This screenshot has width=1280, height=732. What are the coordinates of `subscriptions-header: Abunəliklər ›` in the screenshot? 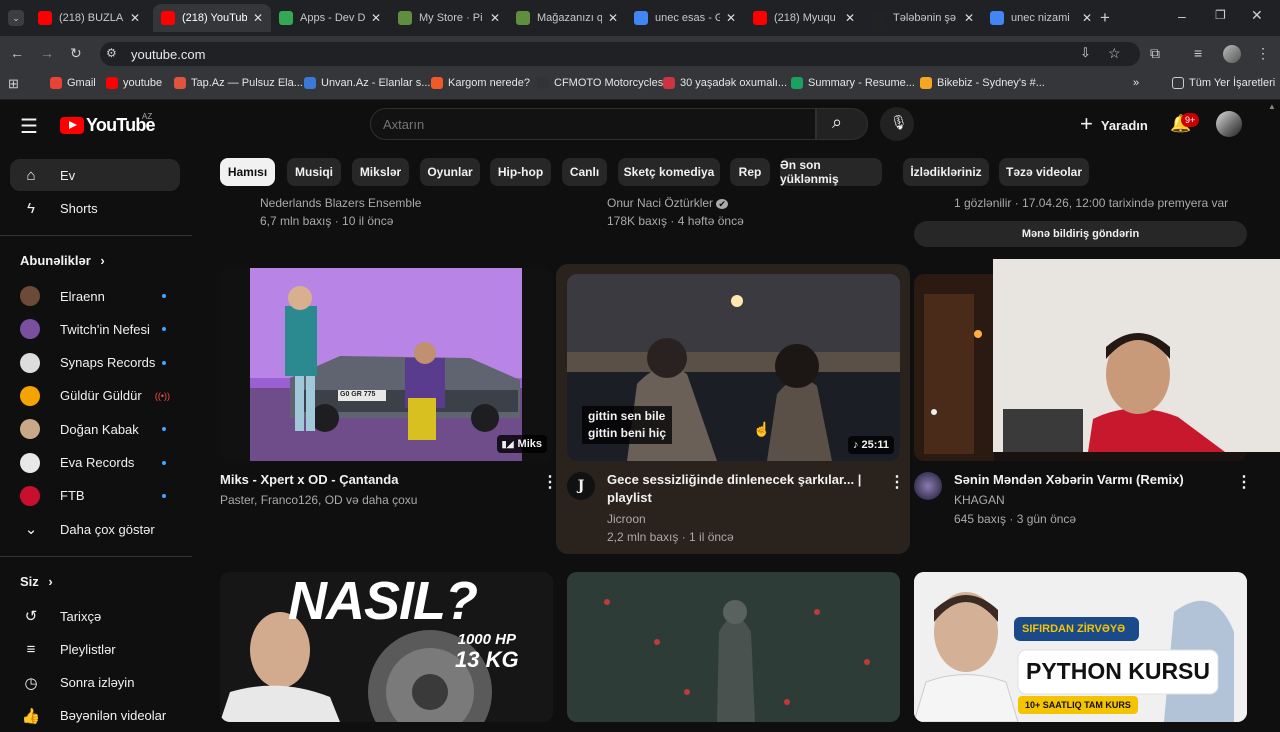 It's located at (62, 260).